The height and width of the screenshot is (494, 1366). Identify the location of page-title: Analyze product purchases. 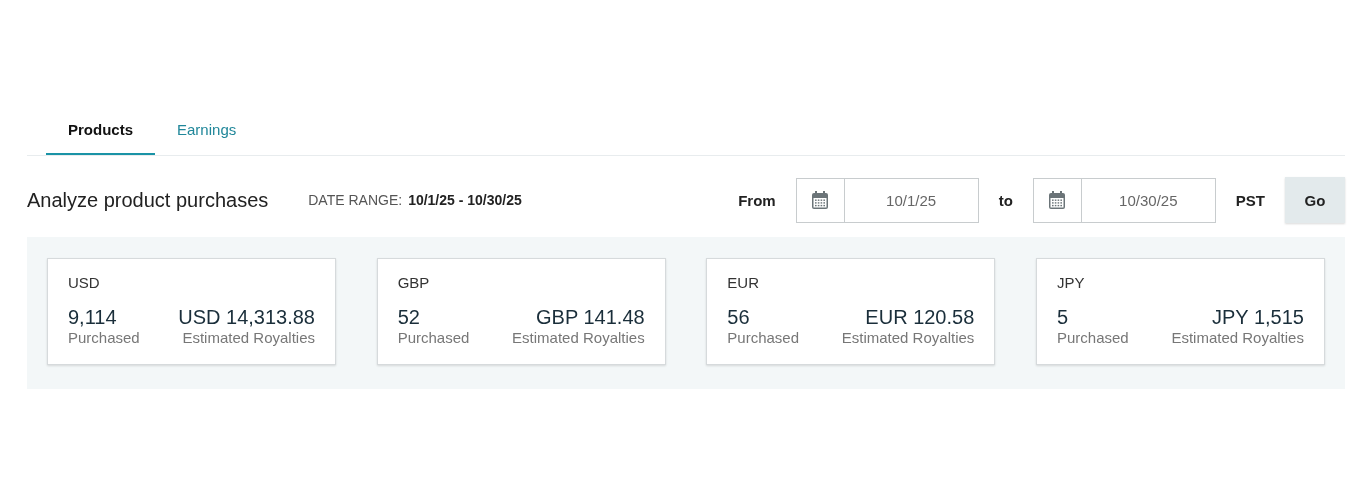
(148, 200).